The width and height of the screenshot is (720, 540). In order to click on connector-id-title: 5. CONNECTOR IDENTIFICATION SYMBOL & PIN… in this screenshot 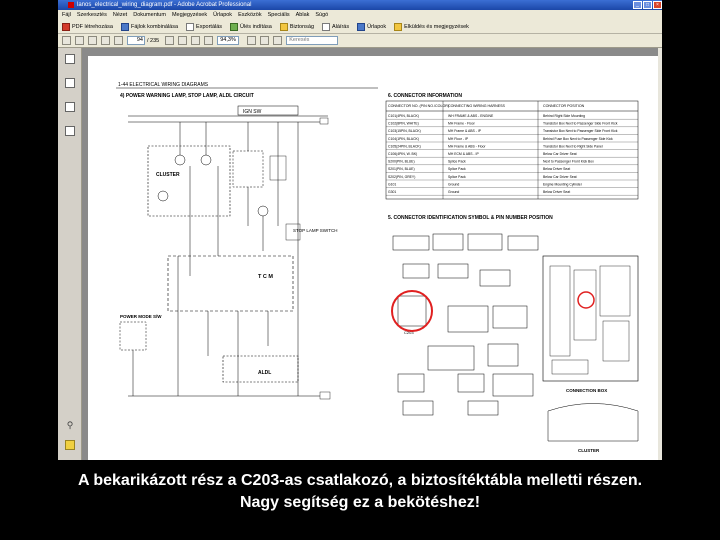, I will do `click(470, 218)`.